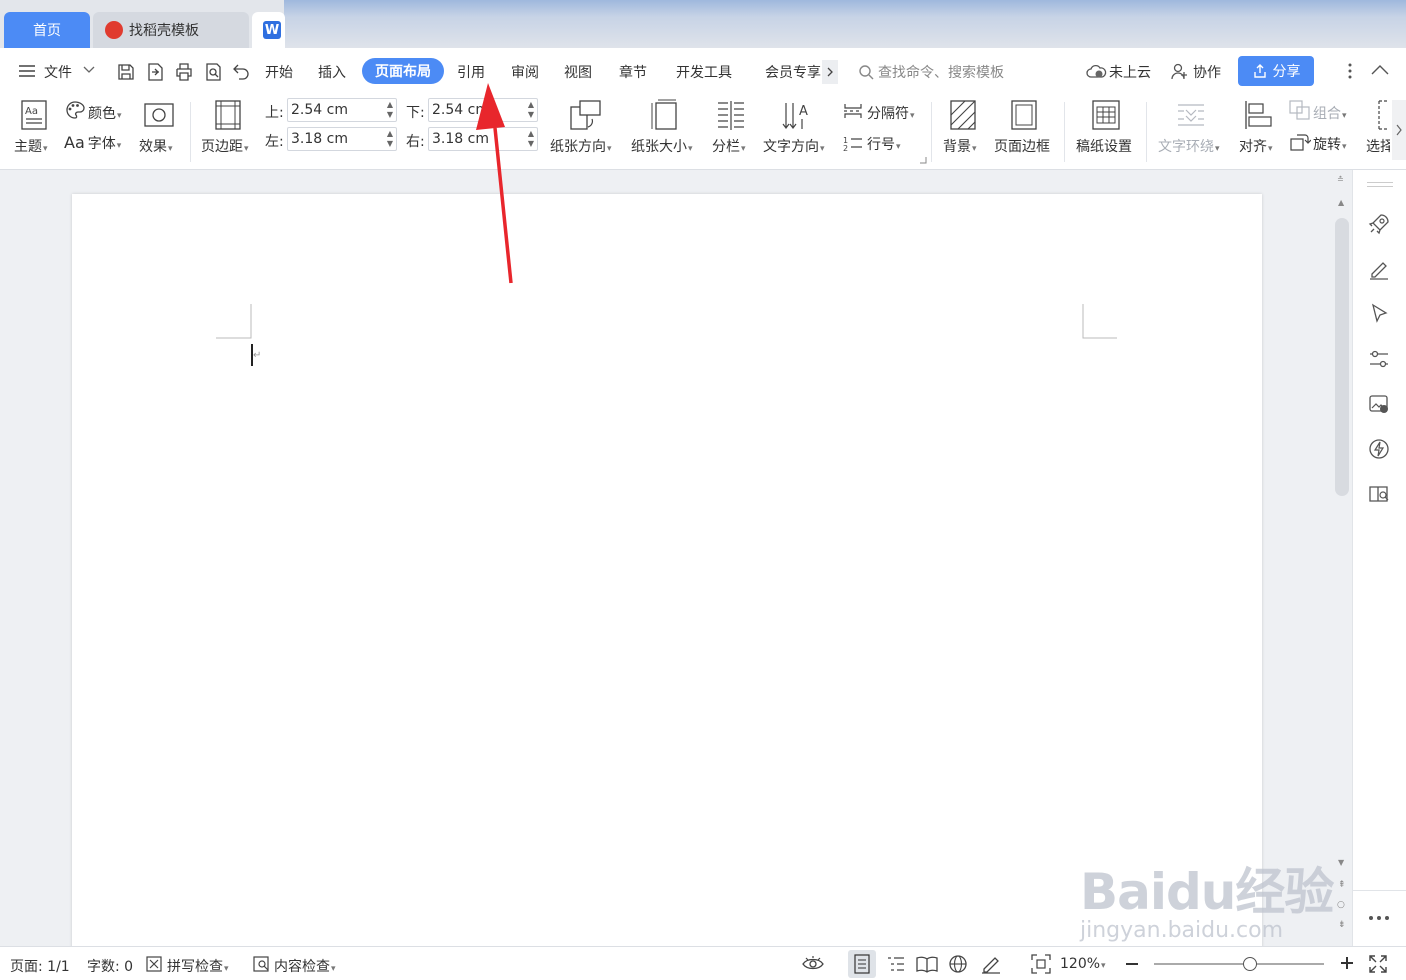  I want to click on read-mode-icon, so click(1379, 494).